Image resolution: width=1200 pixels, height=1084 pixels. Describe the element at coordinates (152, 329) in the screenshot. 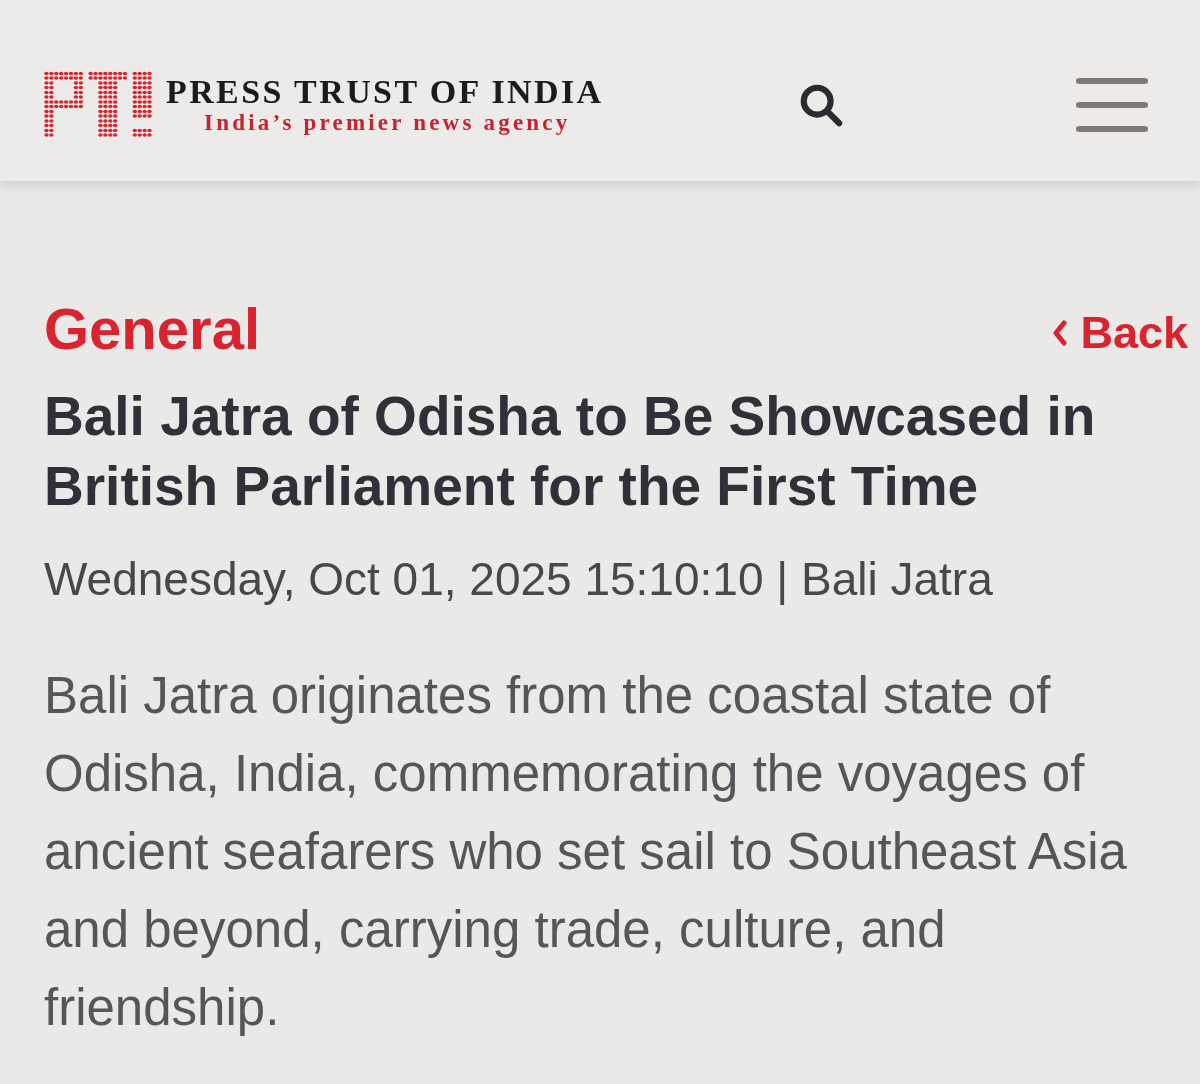

I see `category-label: General` at that location.